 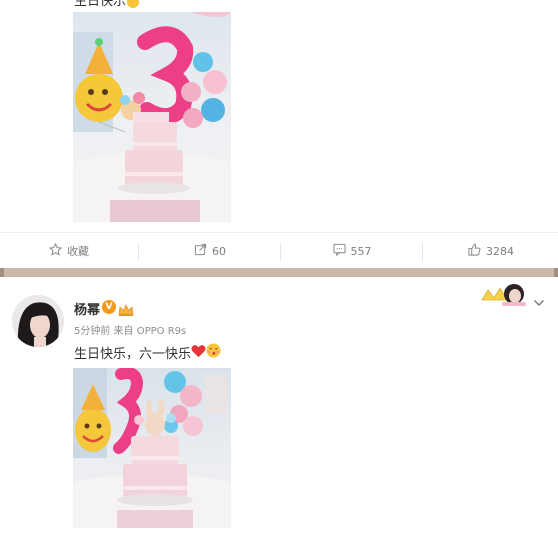 I want to click on post-action-bar: 收藏 60 557 3284, so click(x=279, y=250).